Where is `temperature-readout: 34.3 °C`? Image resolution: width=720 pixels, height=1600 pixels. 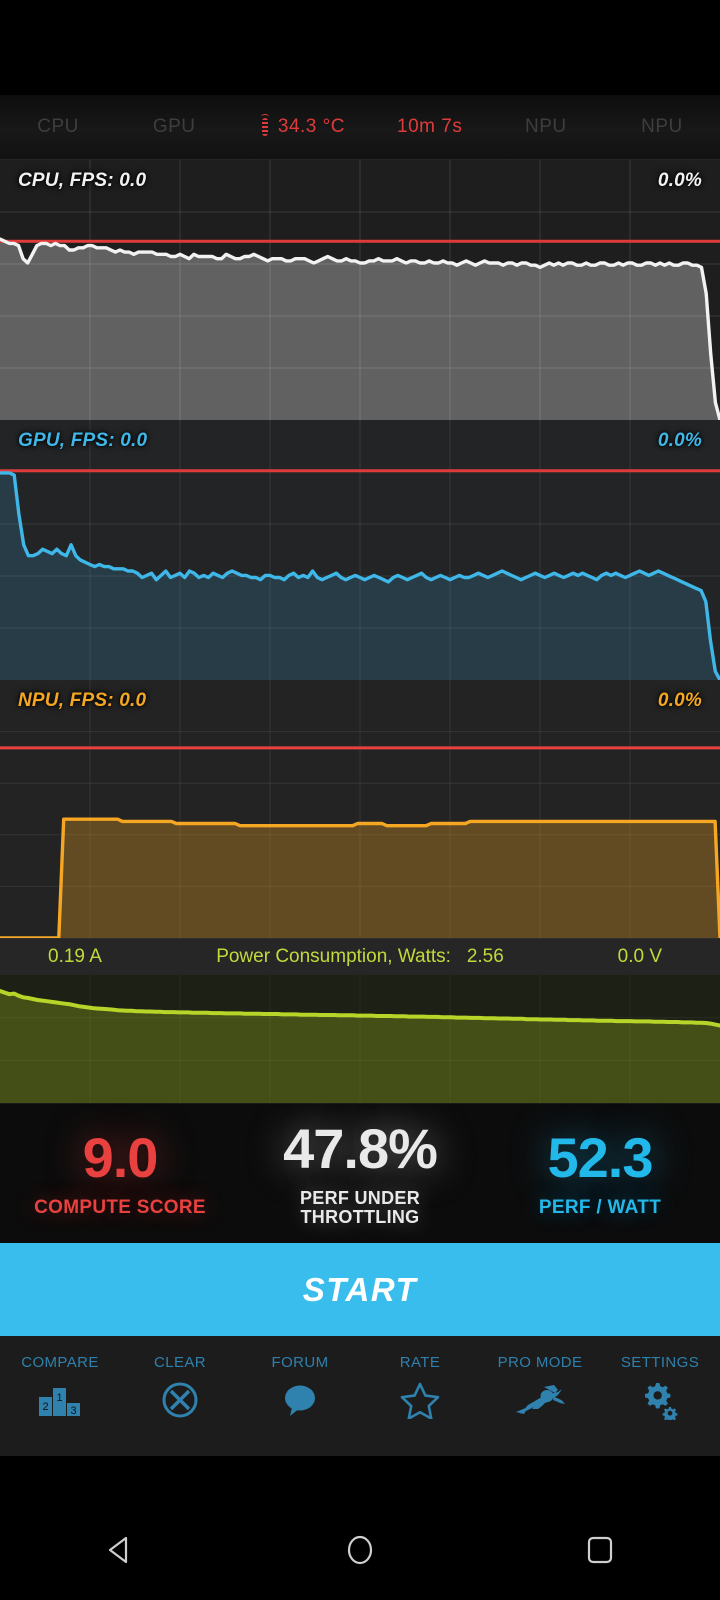
temperature-readout: 34.3 °C is located at coordinates (301, 126).